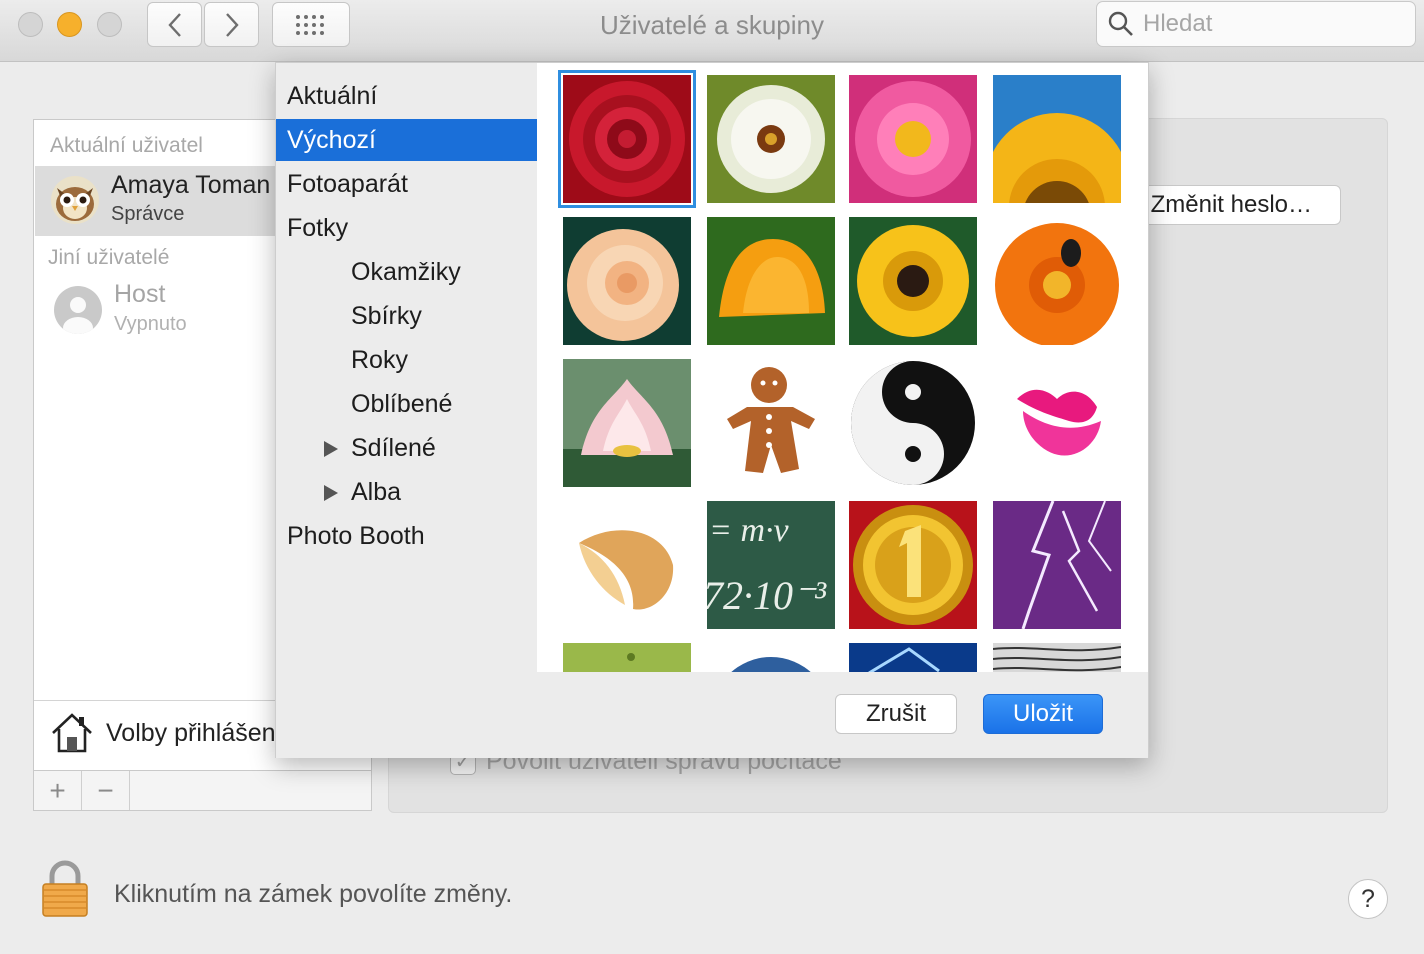 Image resolution: width=1424 pixels, height=954 pixels. Describe the element at coordinates (109, 257) in the screenshot. I see `other-users-header: Jiní uživatelé` at that location.